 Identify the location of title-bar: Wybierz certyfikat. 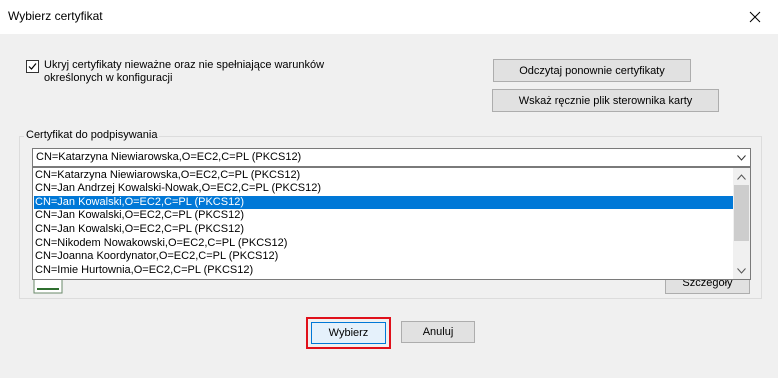
(389, 17).